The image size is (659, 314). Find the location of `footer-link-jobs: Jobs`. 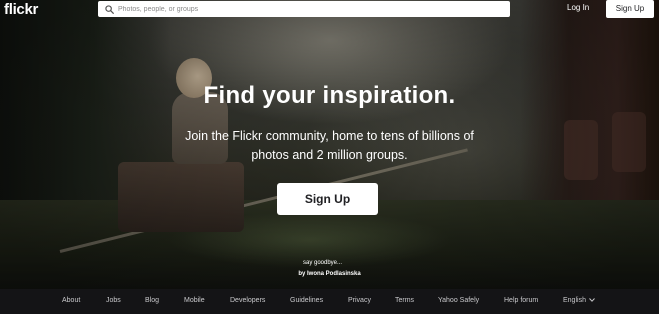

footer-link-jobs: Jobs is located at coordinates (113, 300).